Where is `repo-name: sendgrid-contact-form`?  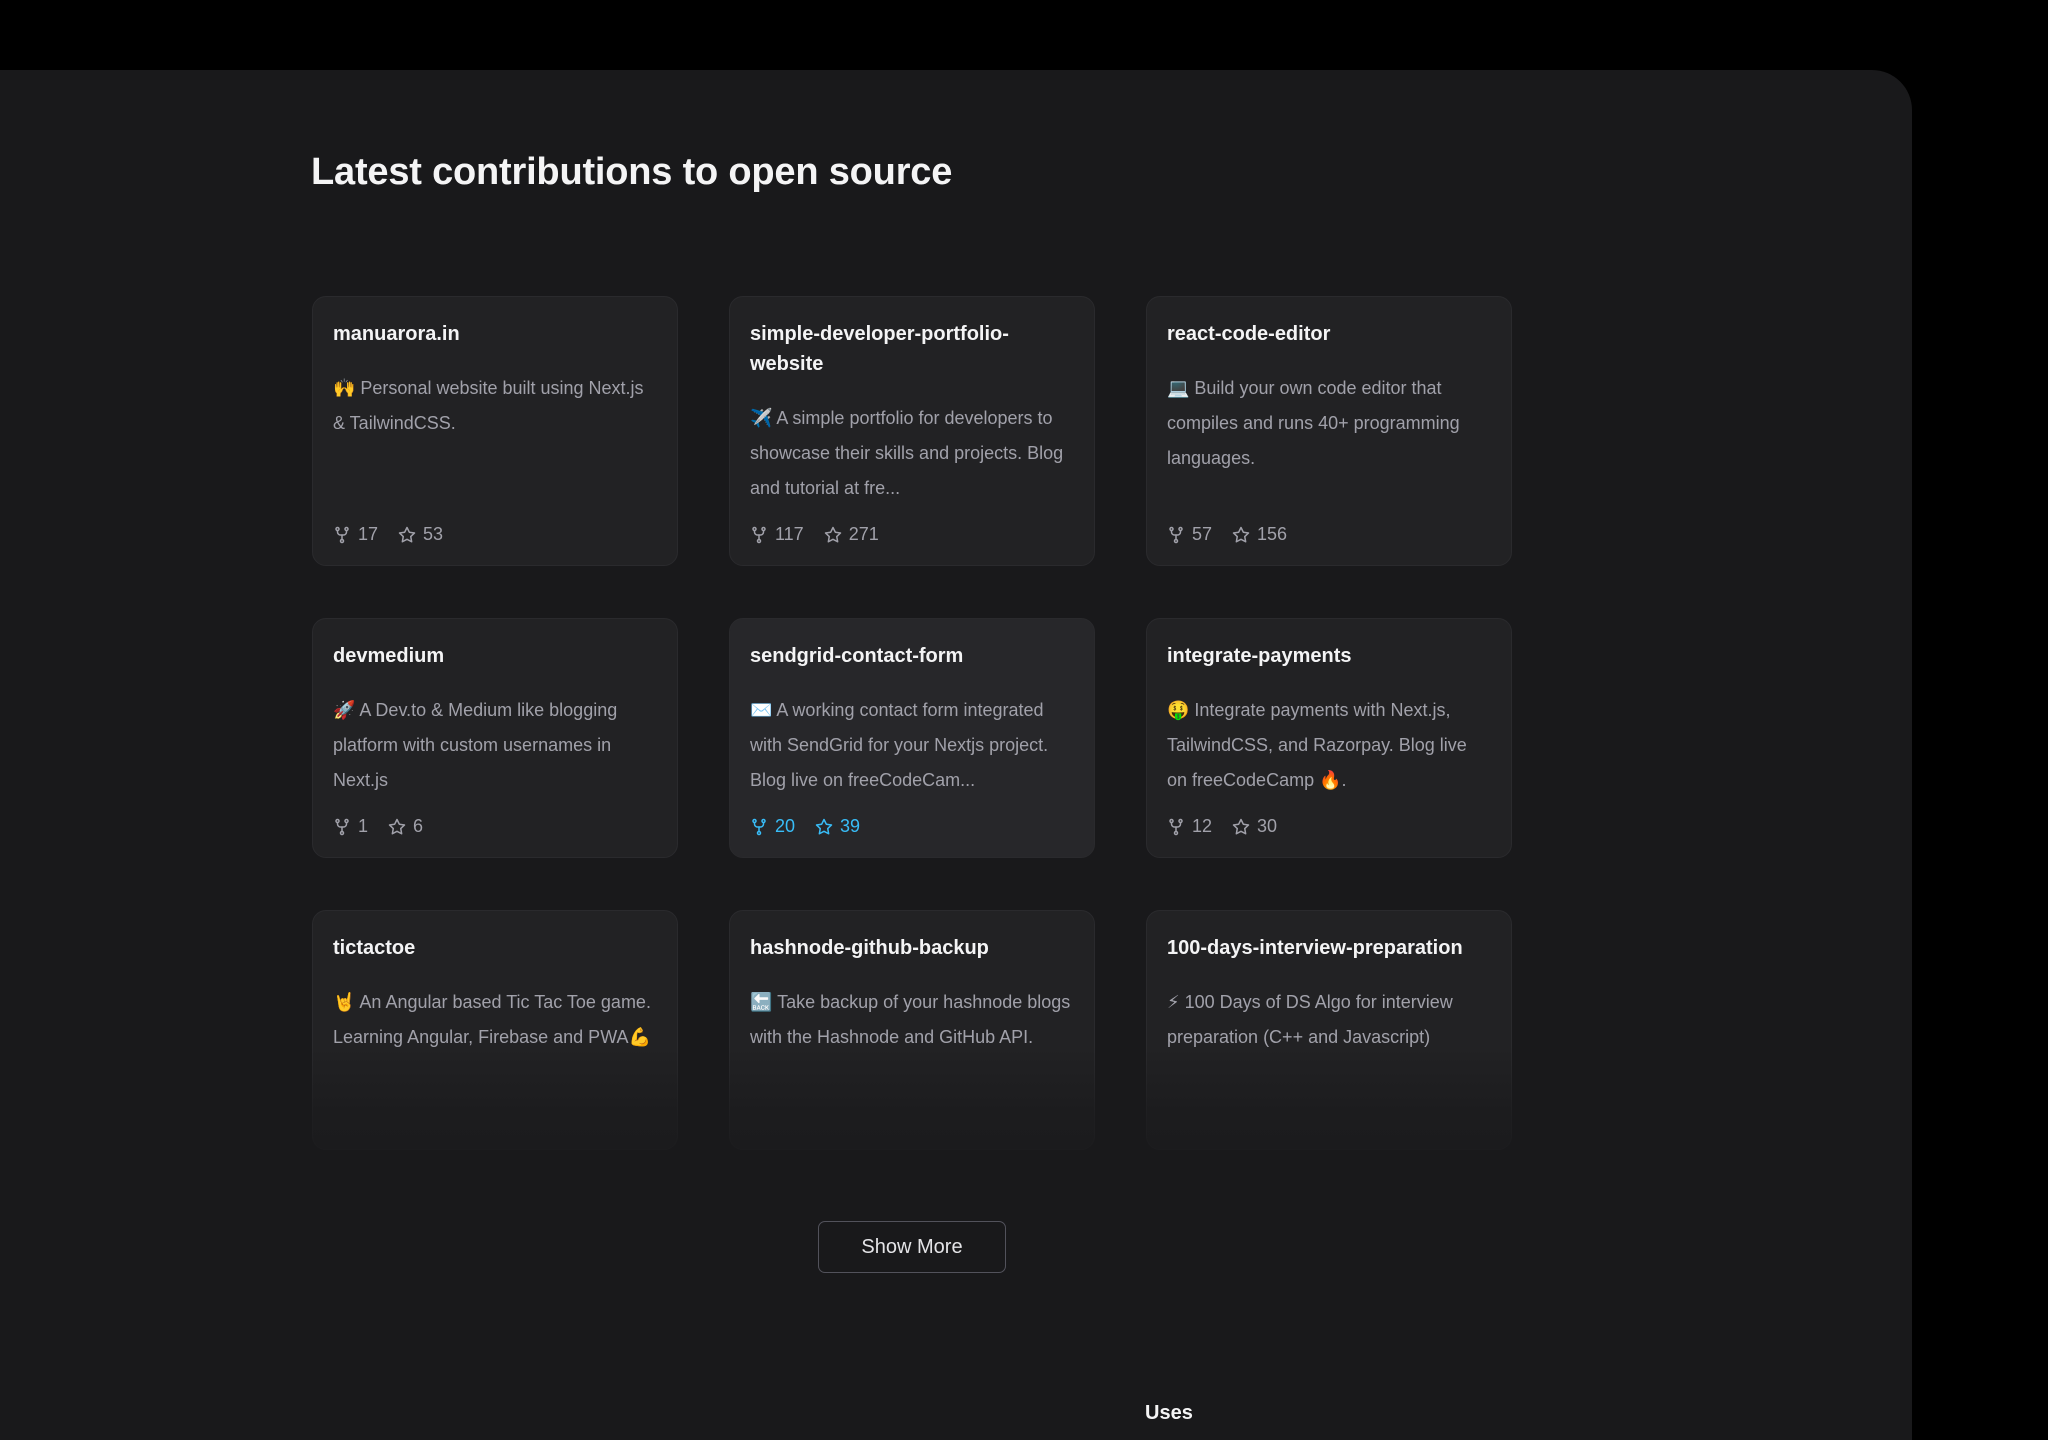
repo-name: sendgrid-contact-form is located at coordinates (857, 656).